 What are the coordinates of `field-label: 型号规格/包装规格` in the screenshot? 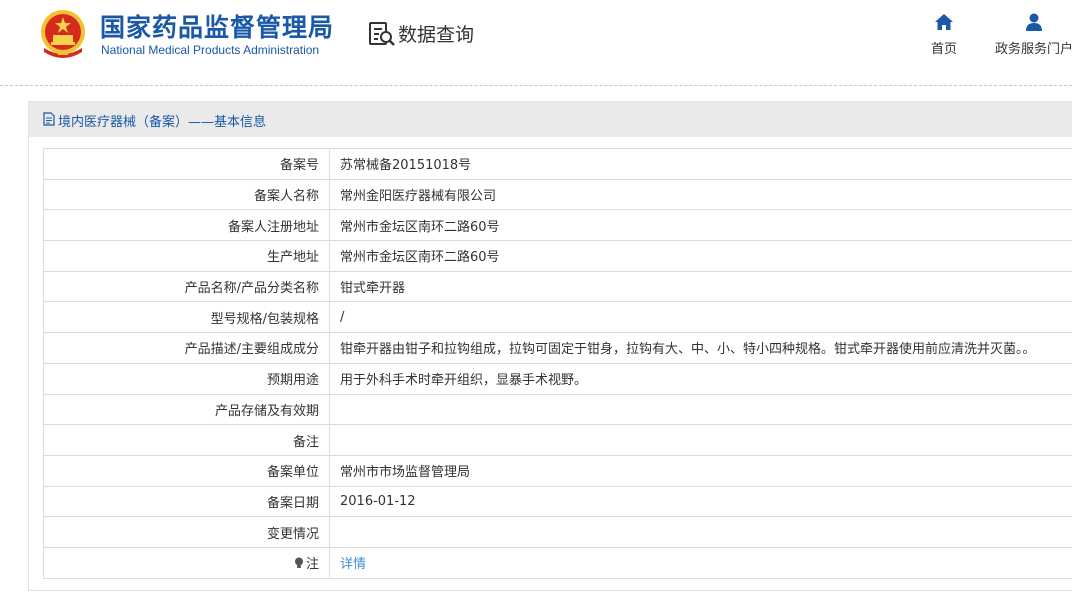 It's located at (186, 317).